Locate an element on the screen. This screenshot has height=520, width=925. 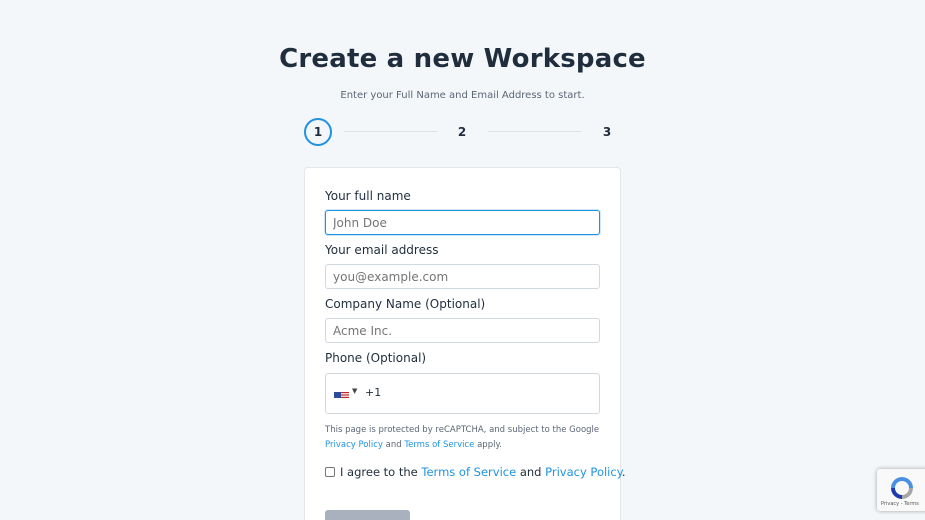
company-label: Company Name (Optional) is located at coordinates (405, 304).